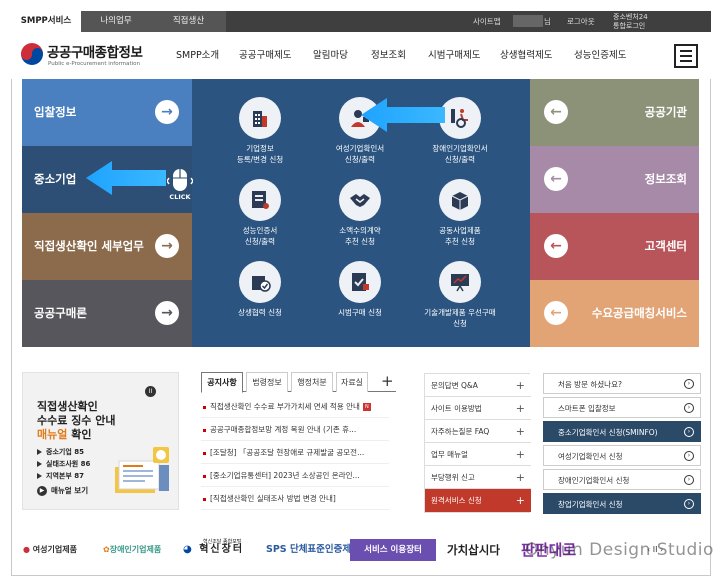 The image size is (722, 587). I want to click on book-illustration-icon, so click(142, 470).